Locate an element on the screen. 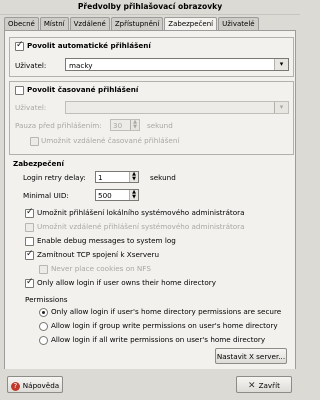 The height and width of the screenshot is (400, 320). auto-login-checkbox is located at coordinates (19, 45).